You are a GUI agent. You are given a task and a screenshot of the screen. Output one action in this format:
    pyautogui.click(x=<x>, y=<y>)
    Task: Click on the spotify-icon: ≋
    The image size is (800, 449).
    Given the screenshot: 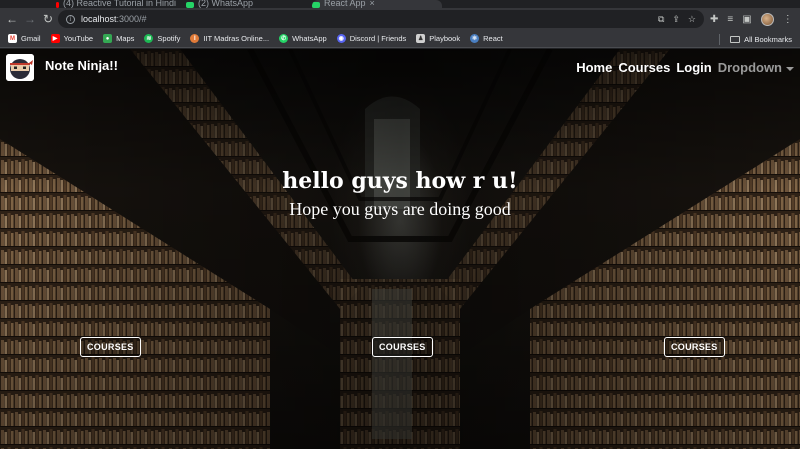 What is the action you would take?
    pyautogui.click(x=149, y=38)
    